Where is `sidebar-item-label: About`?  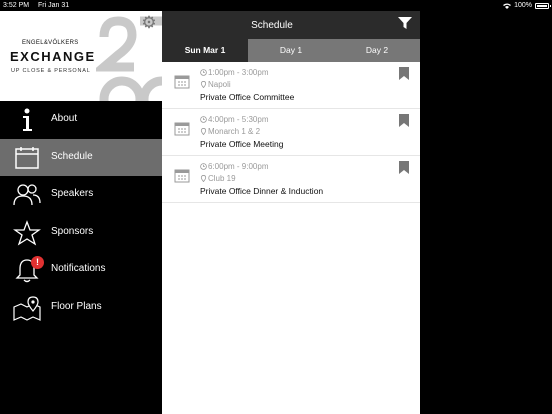
sidebar-item-label: About is located at coordinates (64, 118).